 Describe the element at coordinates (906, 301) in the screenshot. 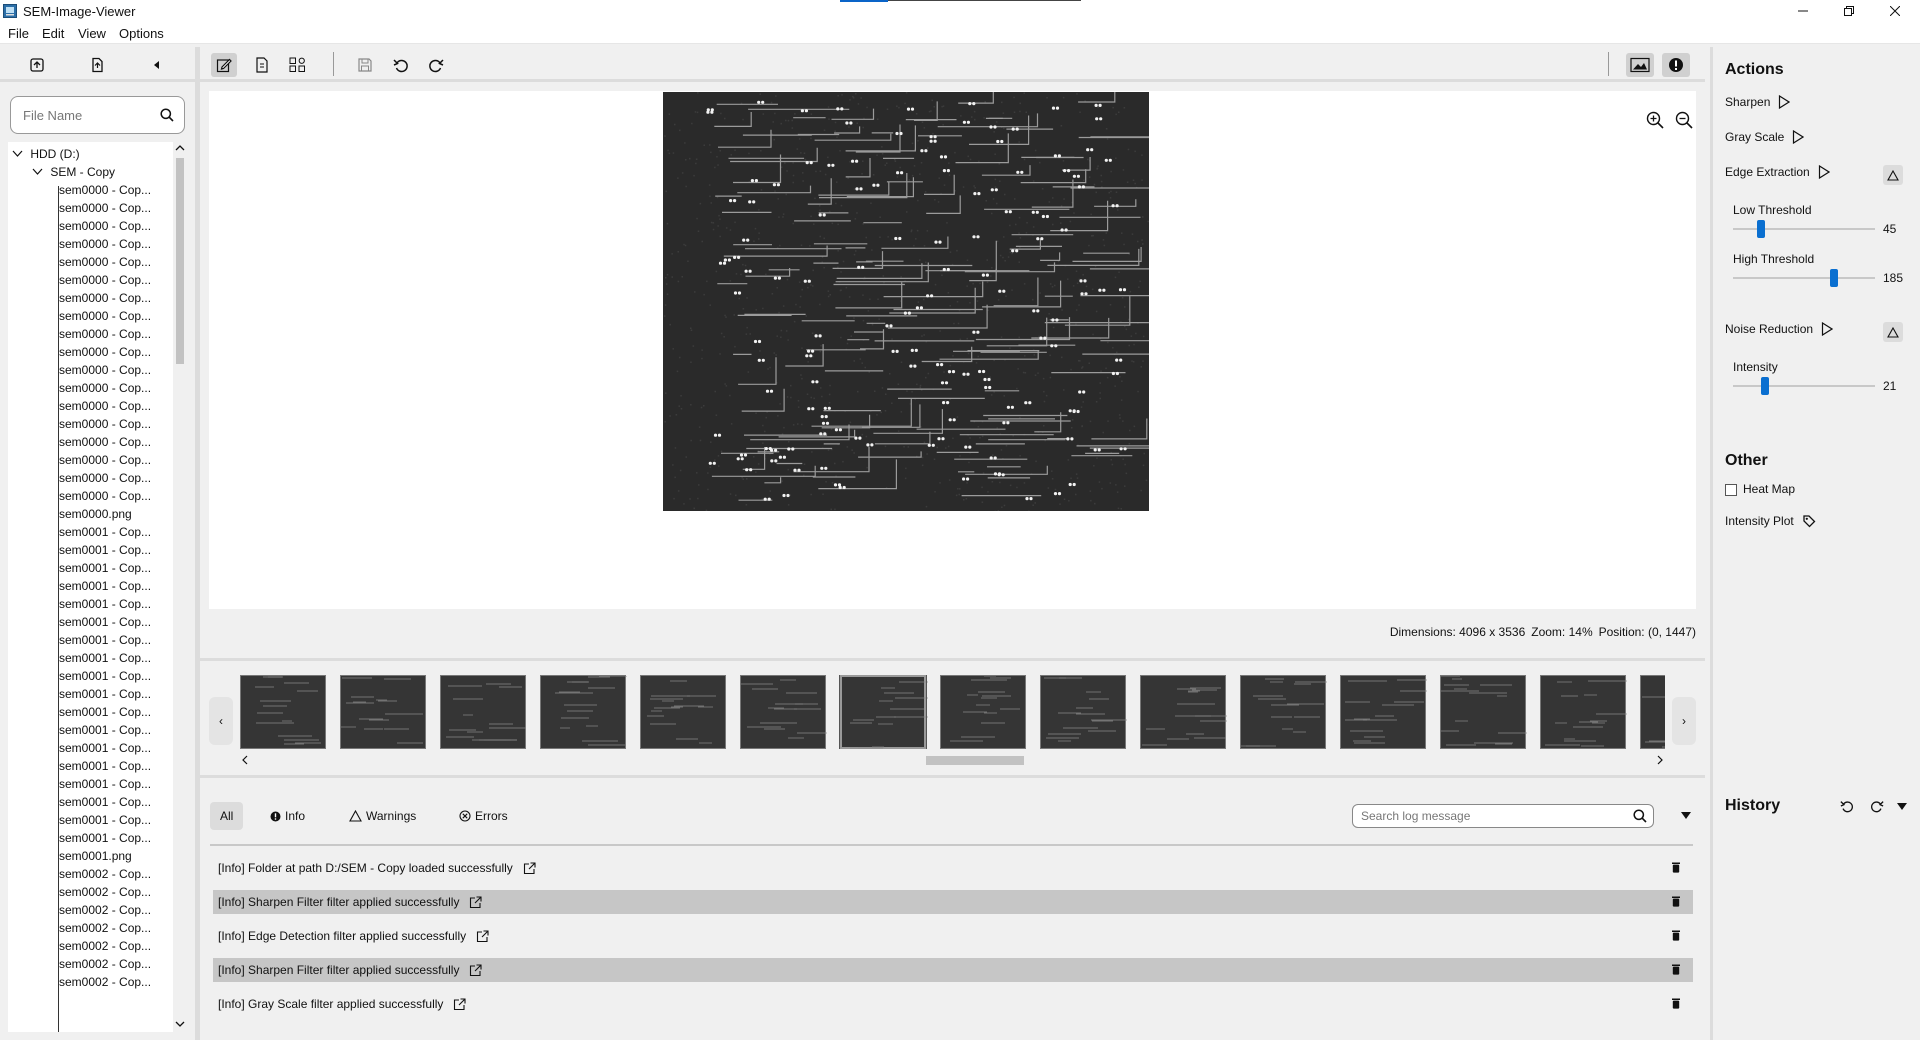

I see `sem-image` at that location.